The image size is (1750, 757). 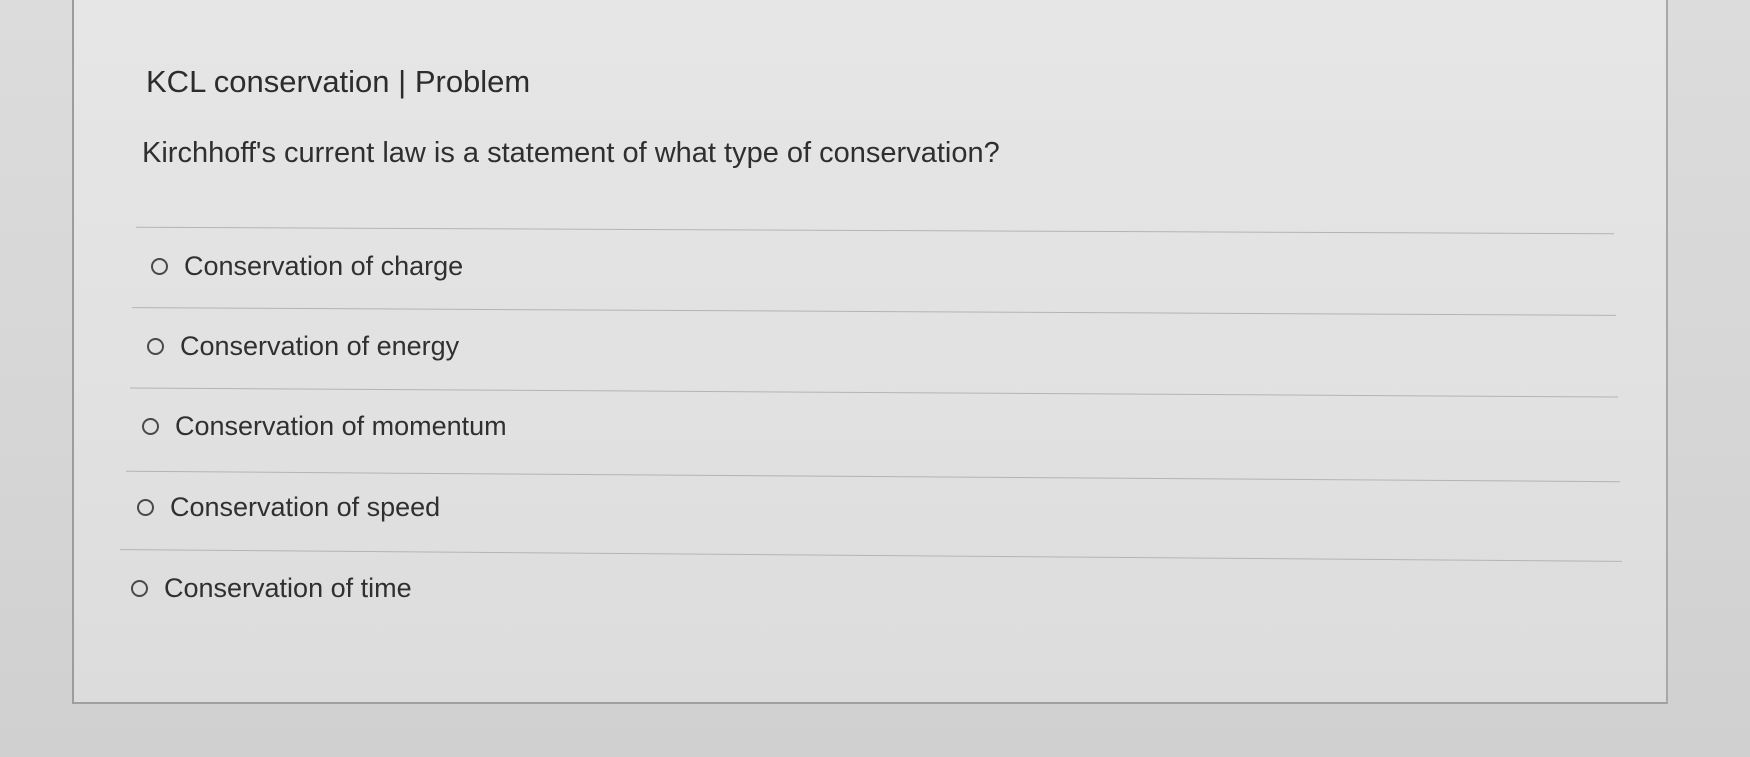 What do you see at coordinates (324, 265) in the screenshot?
I see `option-label: Conservation of charge` at bounding box center [324, 265].